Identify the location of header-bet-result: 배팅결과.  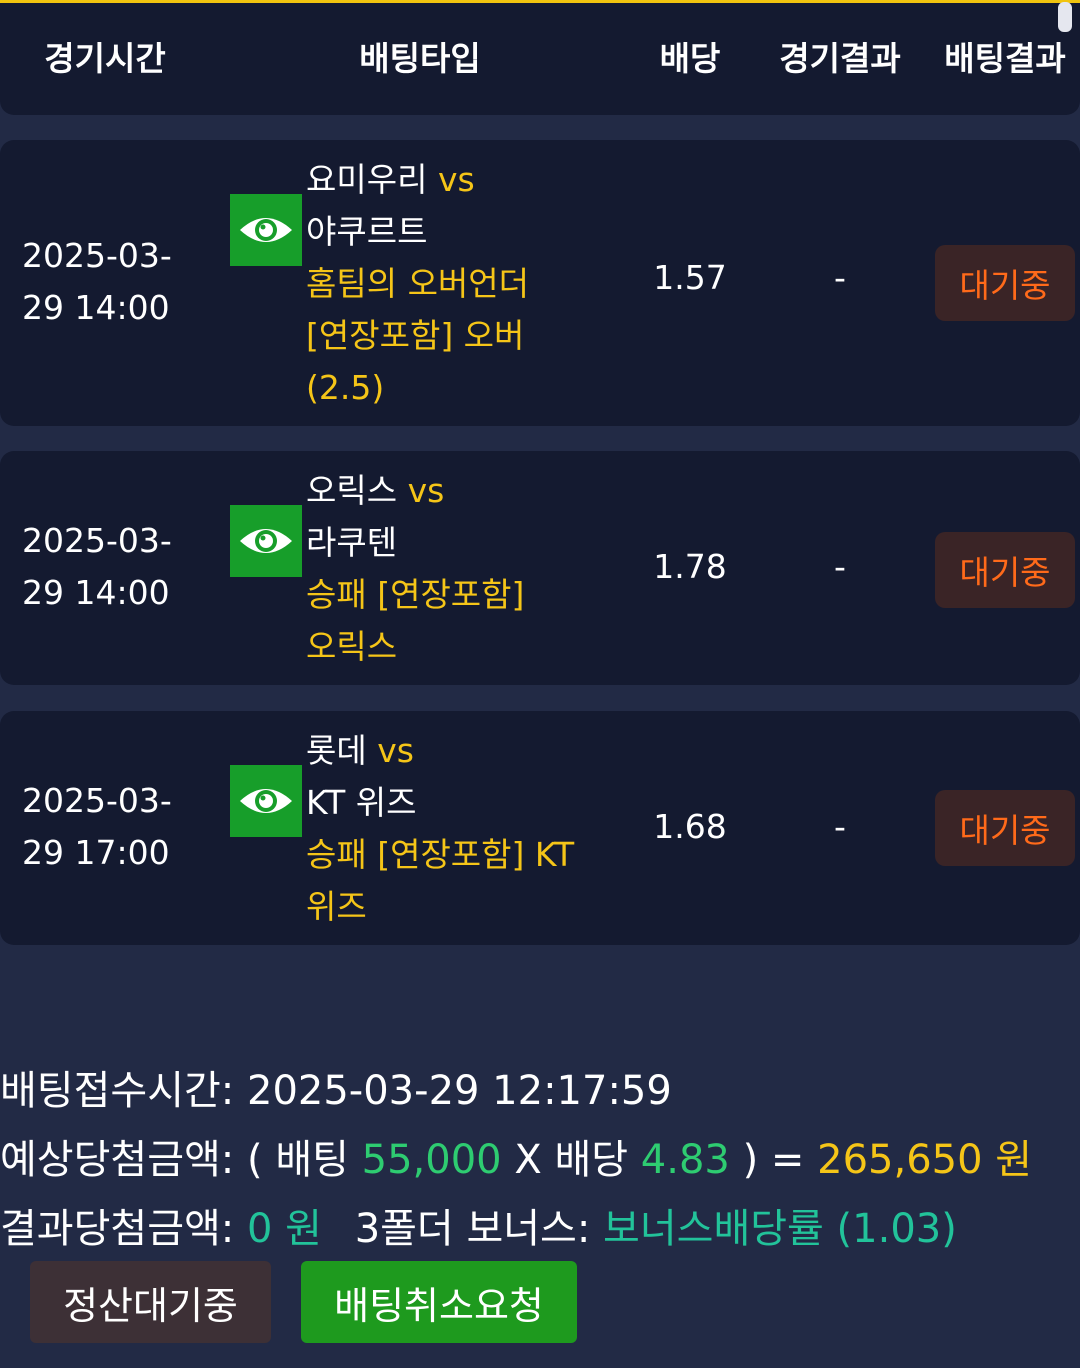
(1005, 58).